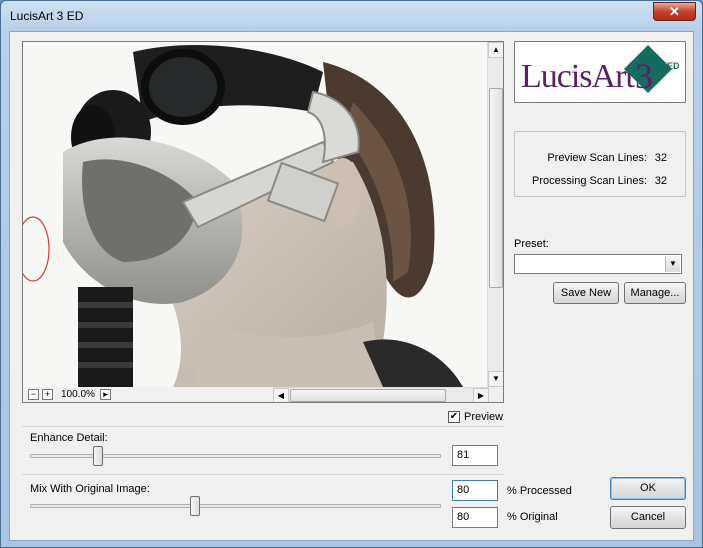 This screenshot has width=703, height=548. I want to click on zoom-out-button: −, so click(33, 394).